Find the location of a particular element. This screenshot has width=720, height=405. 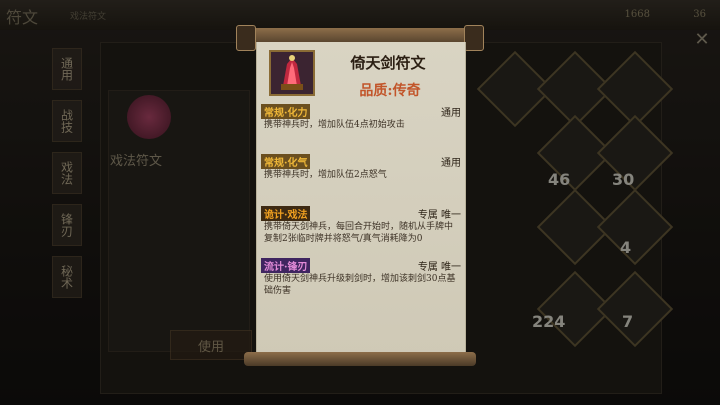

effect-section: 流计·锋刃 专属 唯一 使用倚天剑神兵升级刺剑时，增加该刺剑30点基础伤害 is located at coordinates (361, 277).